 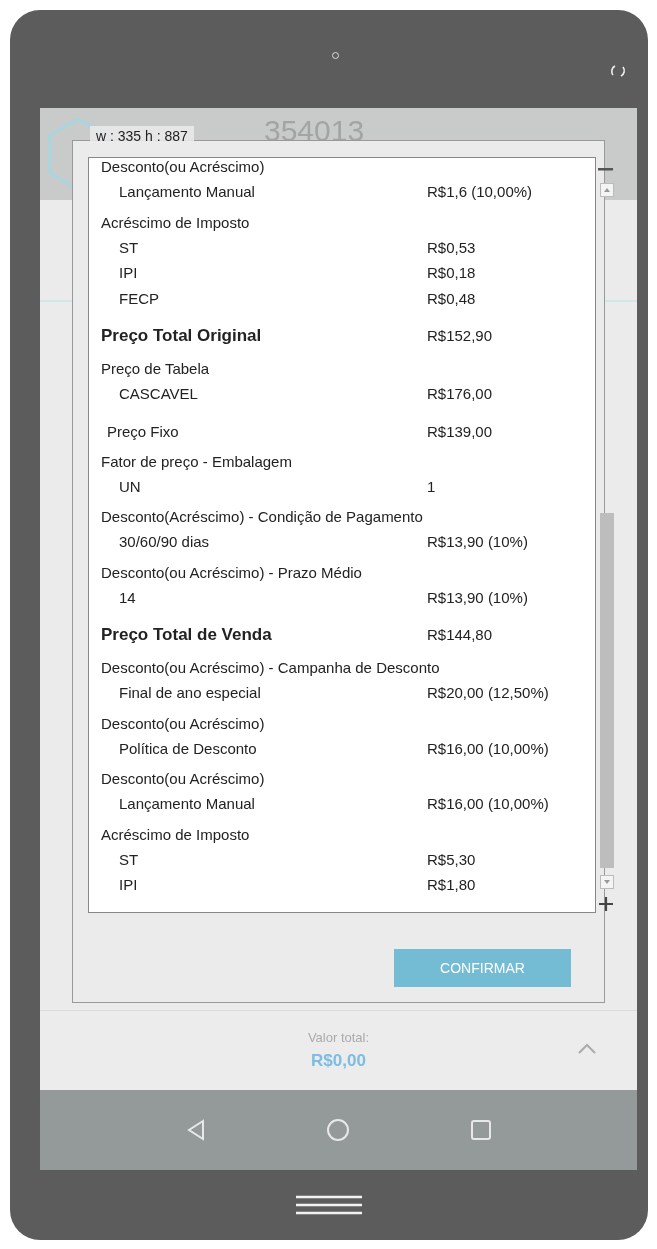 What do you see at coordinates (480, 1130) in the screenshot?
I see `recents-icon` at bounding box center [480, 1130].